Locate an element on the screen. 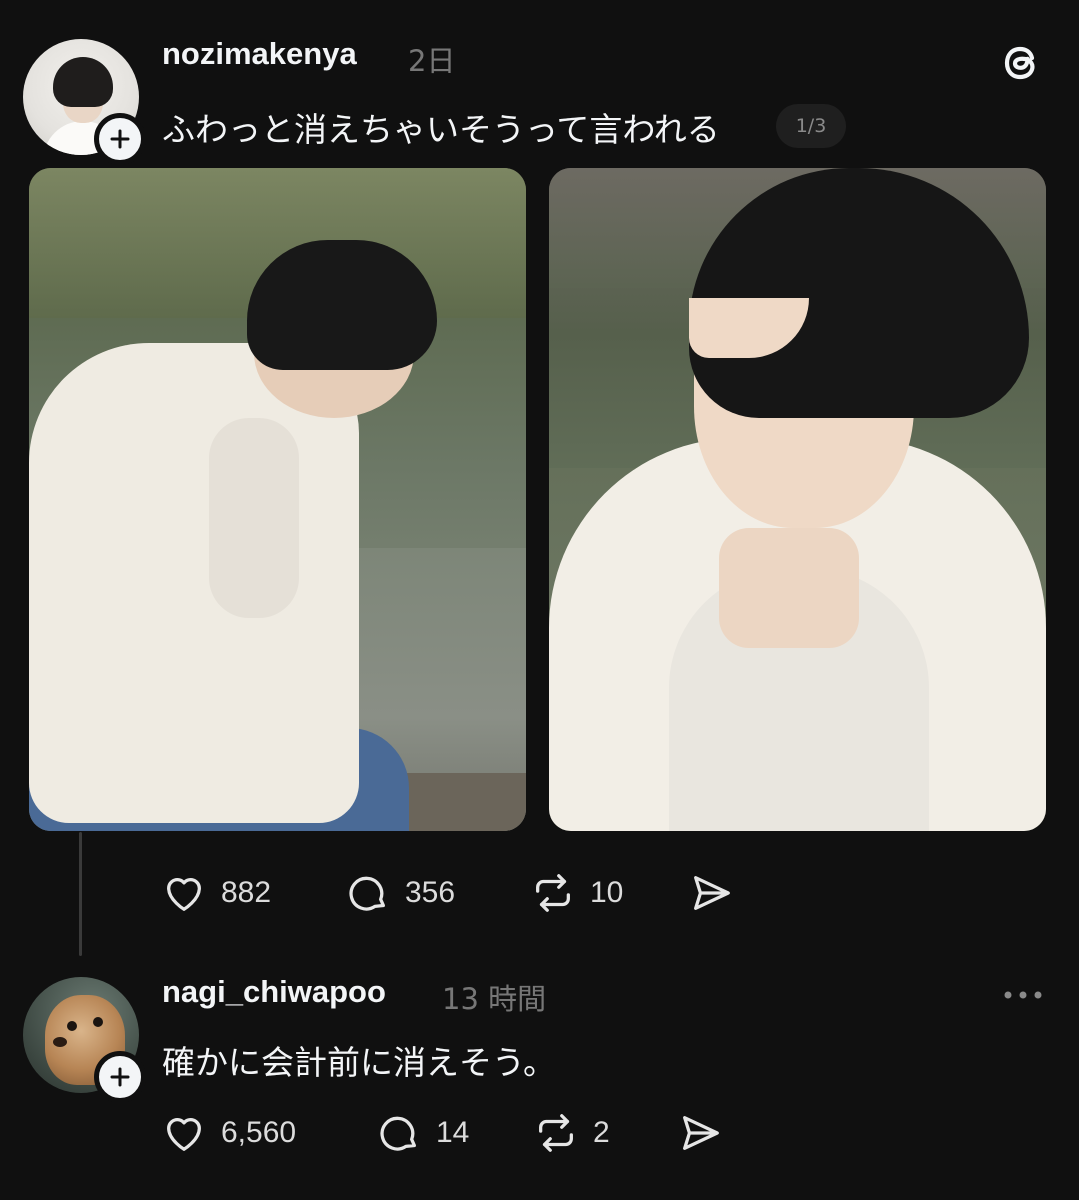 This screenshot has width=1079, height=1200. post-timestamp: 2日 is located at coordinates (432, 61).